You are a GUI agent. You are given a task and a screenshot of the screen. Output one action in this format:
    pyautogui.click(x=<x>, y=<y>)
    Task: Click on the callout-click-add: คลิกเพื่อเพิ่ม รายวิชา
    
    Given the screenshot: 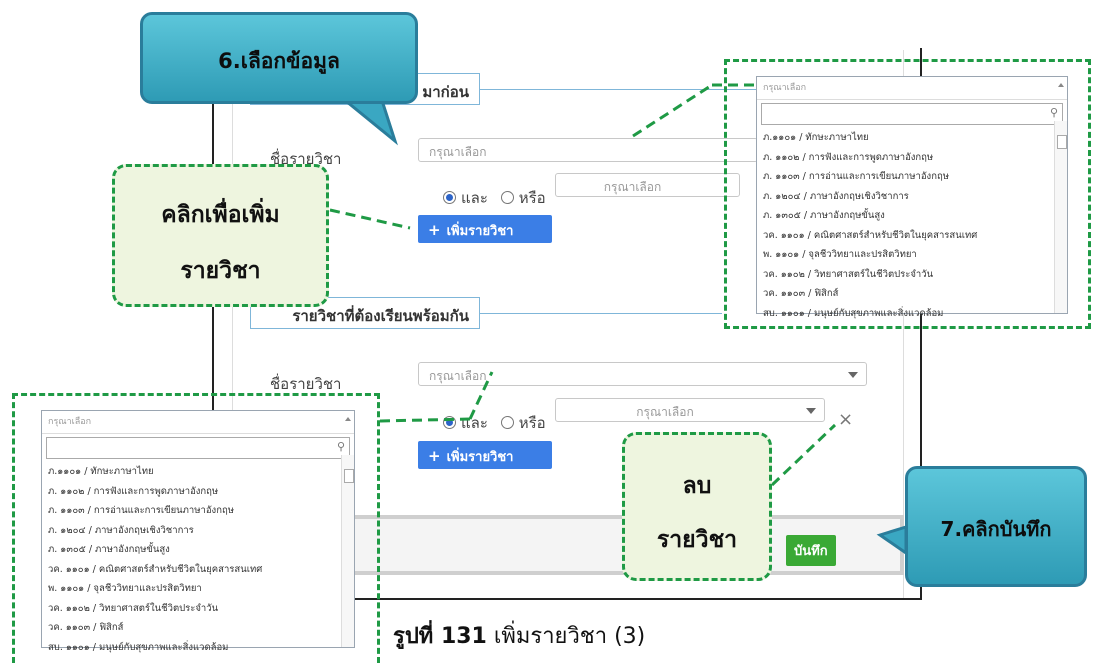 What is the action you would take?
    pyautogui.click(x=220, y=235)
    